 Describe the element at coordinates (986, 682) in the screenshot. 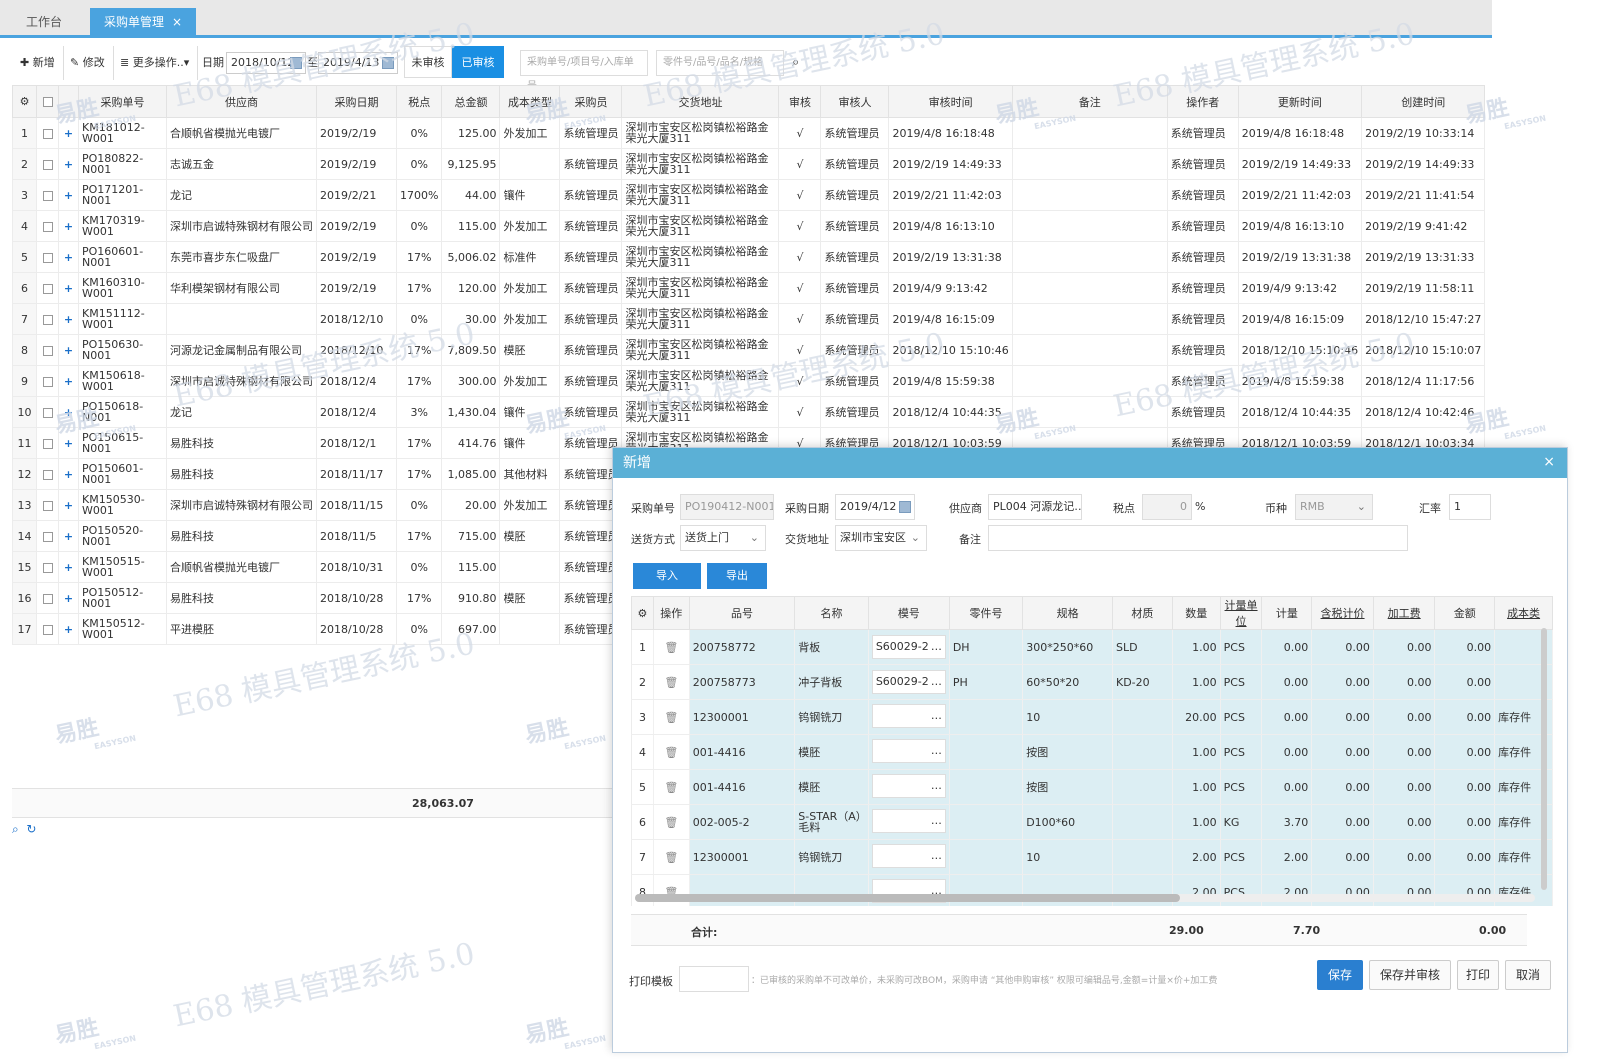

I see `cell-part-no: PH` at that location.